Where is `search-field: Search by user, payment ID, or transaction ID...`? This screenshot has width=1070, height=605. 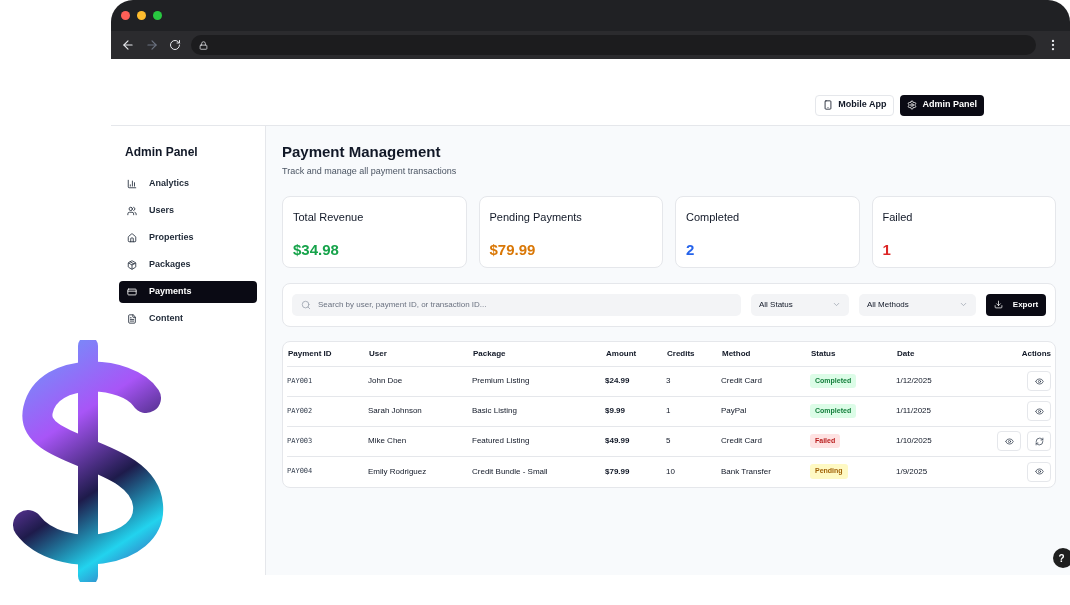 search-field: Search by user, payment ID, or transaction ID... is located at coordinates (516, 304).